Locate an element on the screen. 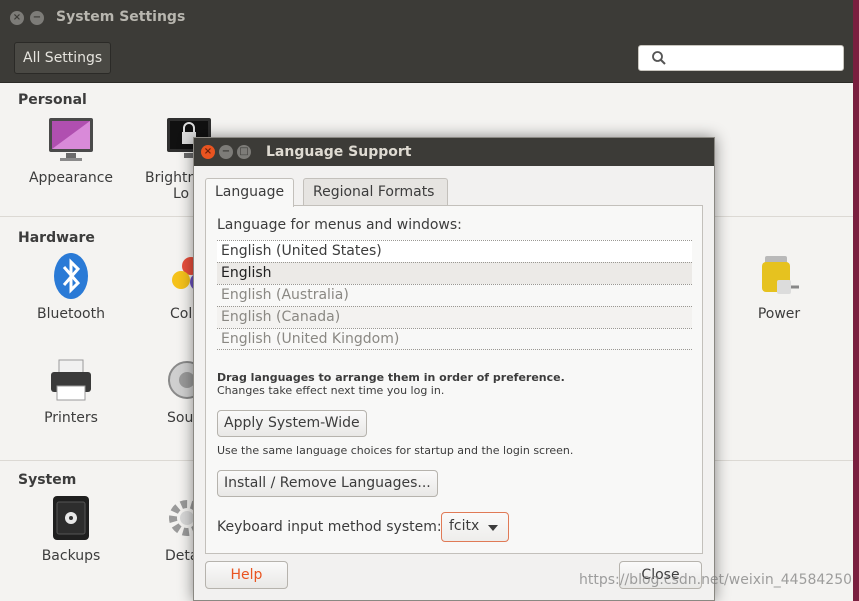 This screenshot has width=859, height=601. printers-item: Printers is located at coordinates (71, 391).